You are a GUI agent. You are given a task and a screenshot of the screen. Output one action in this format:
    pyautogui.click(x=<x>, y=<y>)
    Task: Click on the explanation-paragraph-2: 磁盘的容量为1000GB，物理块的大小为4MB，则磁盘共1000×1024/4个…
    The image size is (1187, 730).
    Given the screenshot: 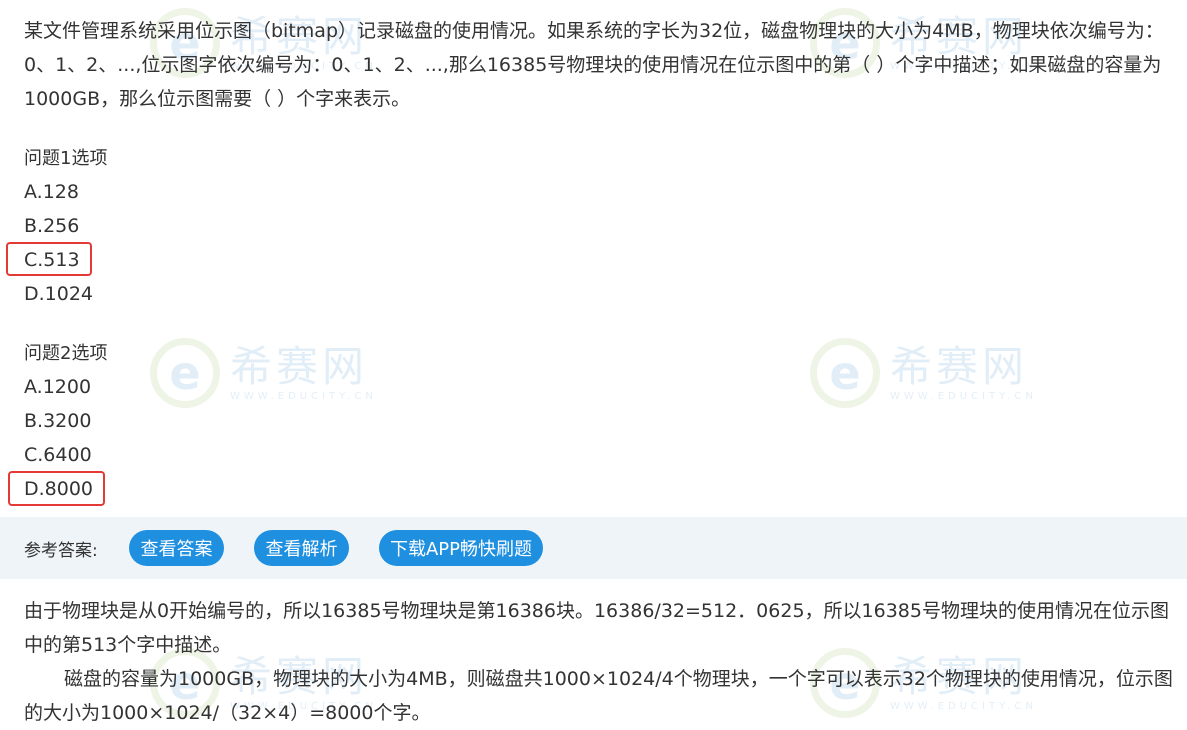 What is the action you would take?
    pyautogui.click(x=598, y=696)
    